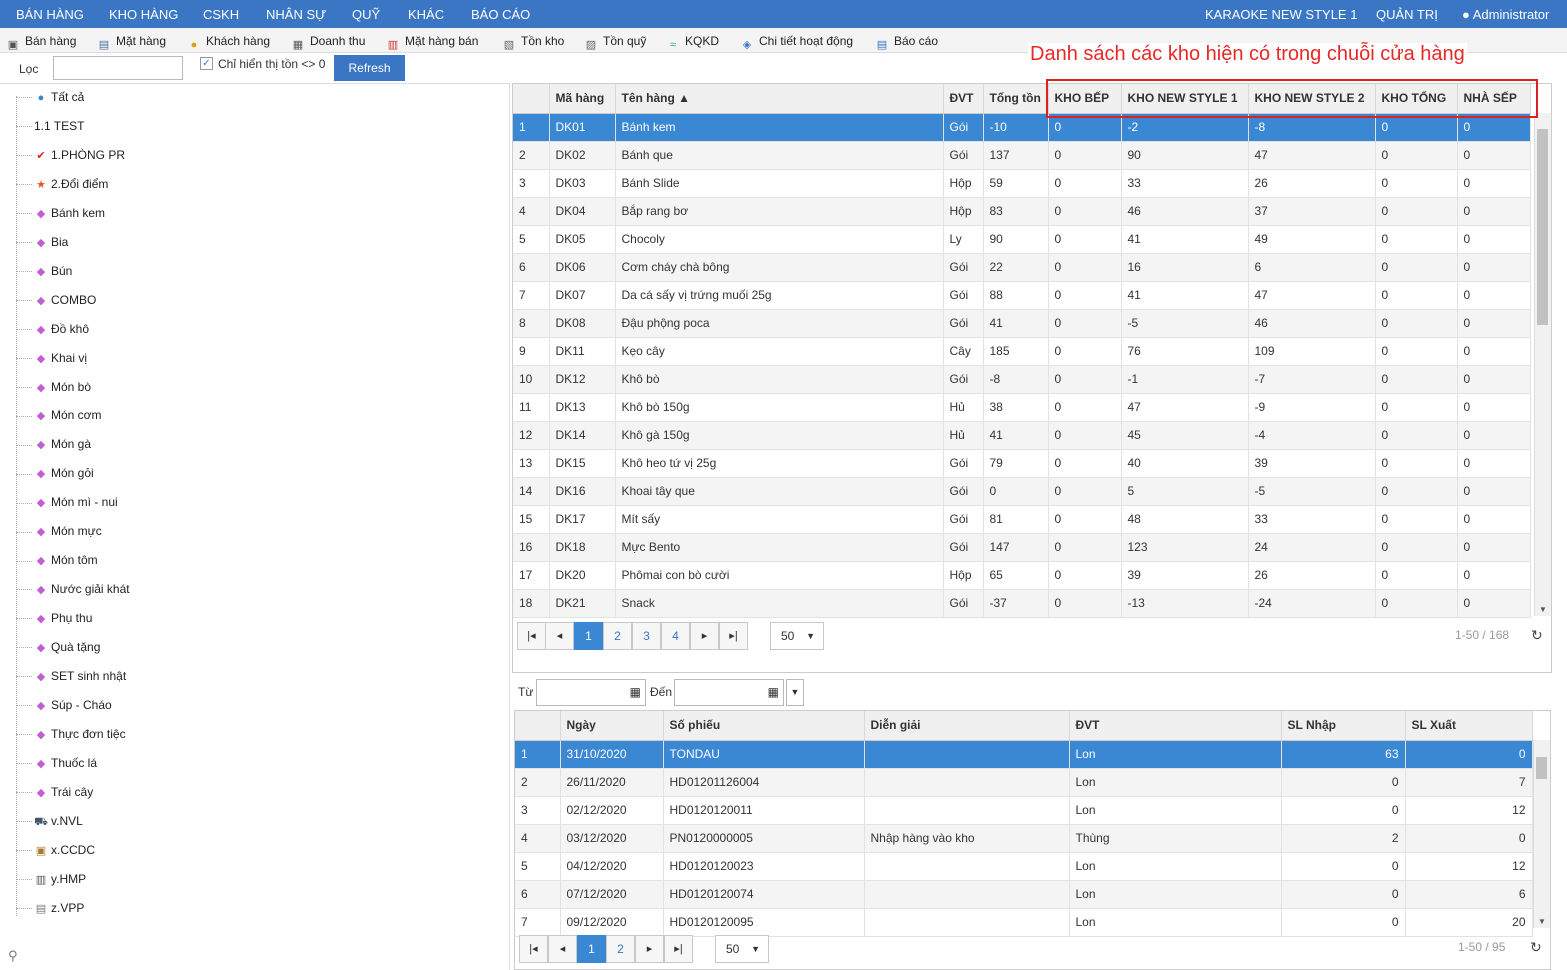  What do you see at coordinates (131, 42) in the screenshot?
I see `tool-mat-hang: ▤ Mặt hàng` at bounding box center [131, 42].